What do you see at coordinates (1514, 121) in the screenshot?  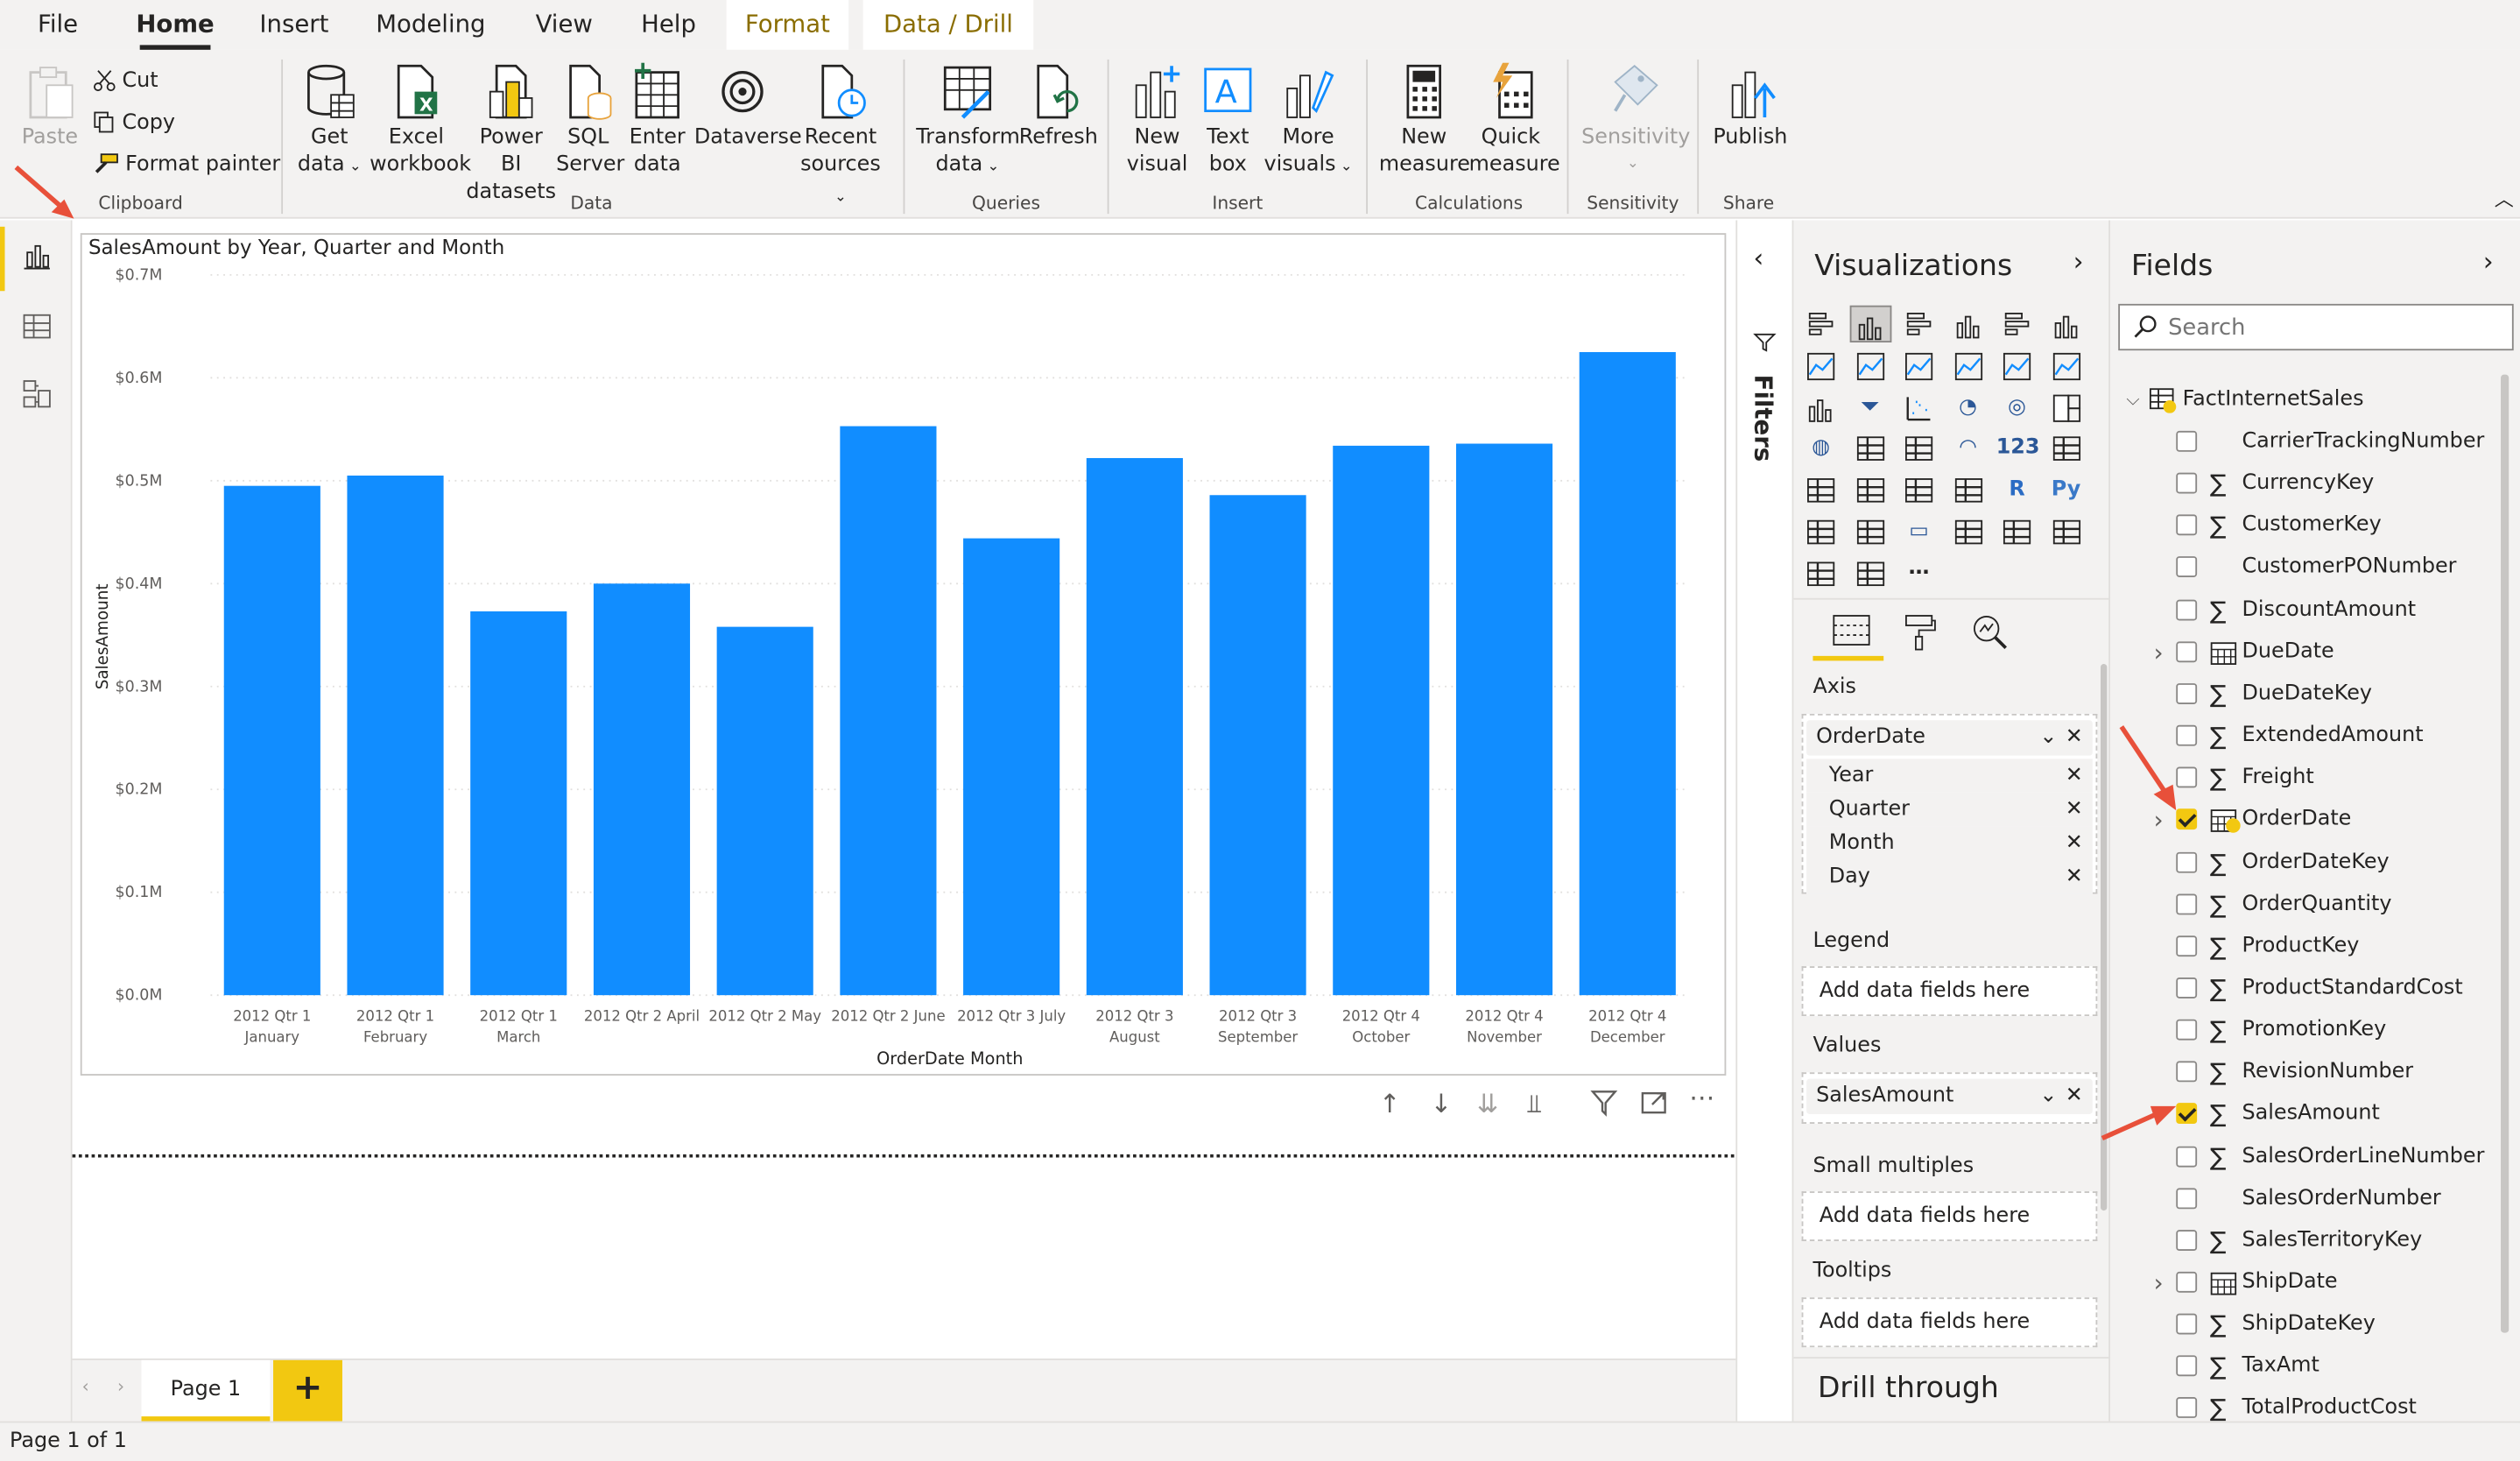 I see `quick-measure-button: Quick measure` at bounding box center [1514, 121].